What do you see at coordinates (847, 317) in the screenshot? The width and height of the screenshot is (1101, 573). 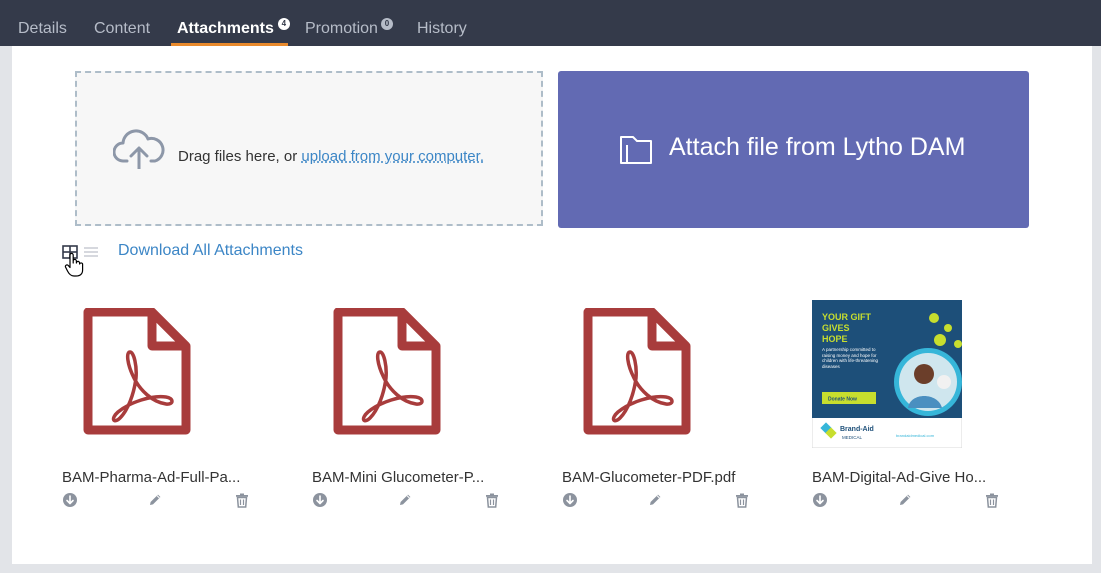 I see `ad-headline-1: YOUR GIFT` at bounding box center [847, 317].